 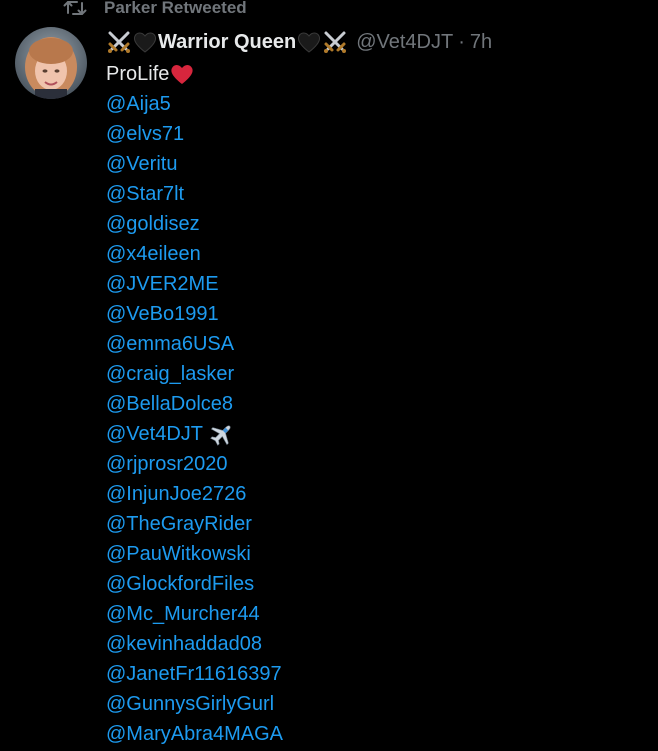 What do you see at coordinates (404, 42) in the screenshot?
I see `author-handle: @Vet4DJT` at bounding box center [404, 42].